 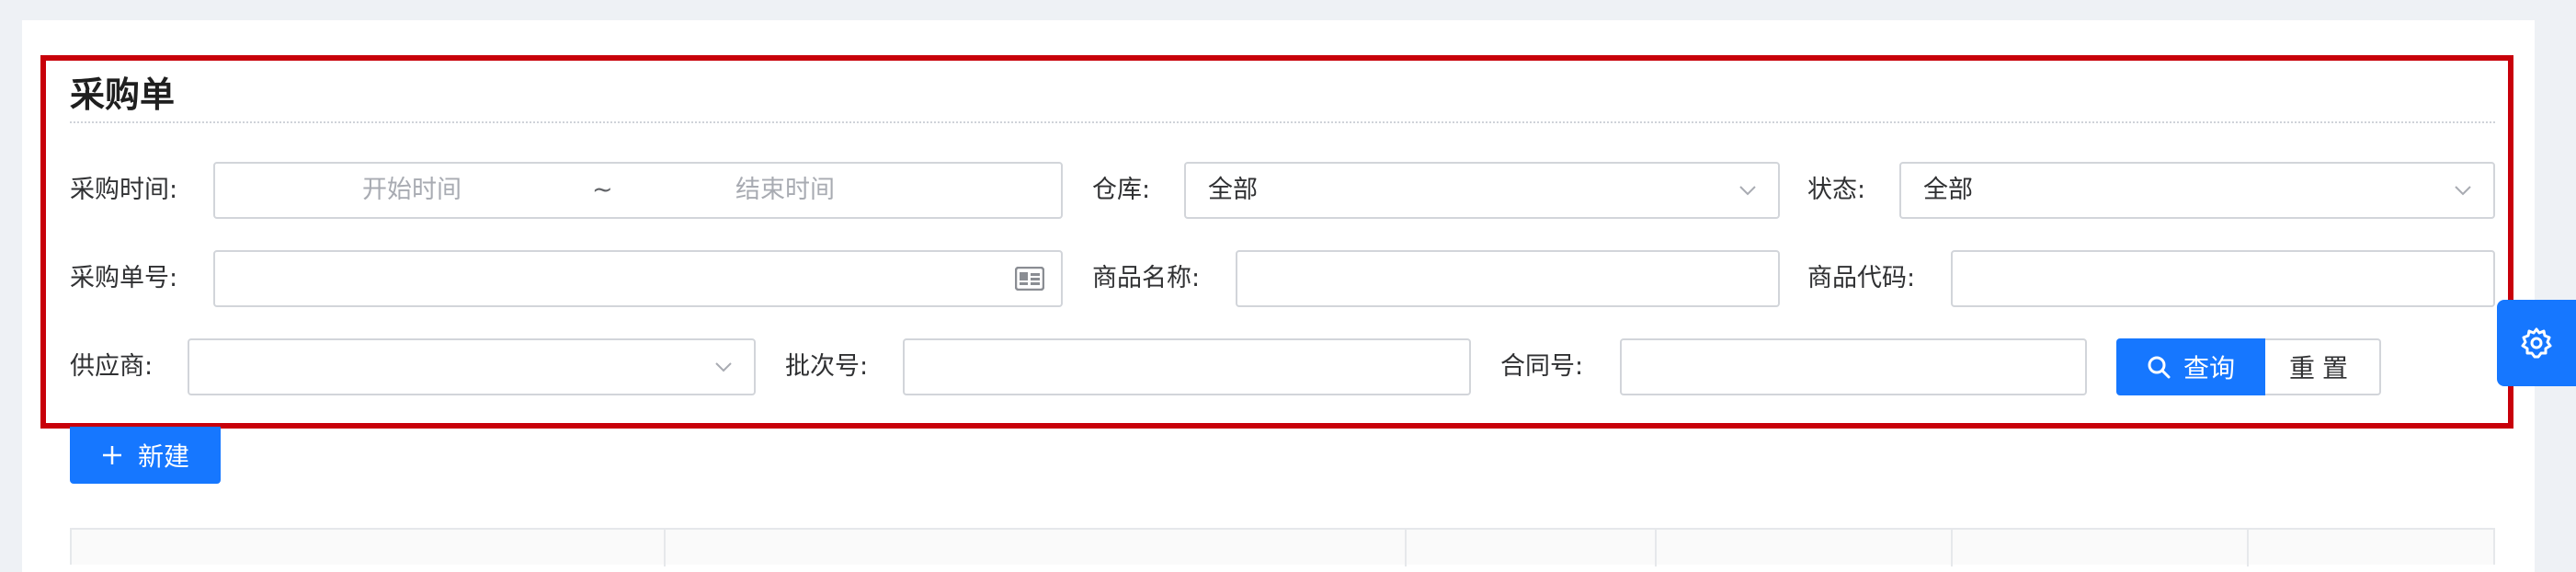 I want to click on title-divider, so click(x=1282, y=122).